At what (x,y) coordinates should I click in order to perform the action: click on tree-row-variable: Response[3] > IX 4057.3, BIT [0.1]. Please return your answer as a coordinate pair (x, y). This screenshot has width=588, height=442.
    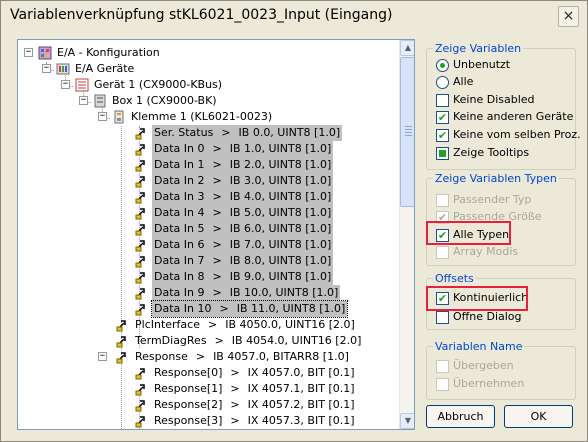
    Looking at the image, I should click on (208, 421).